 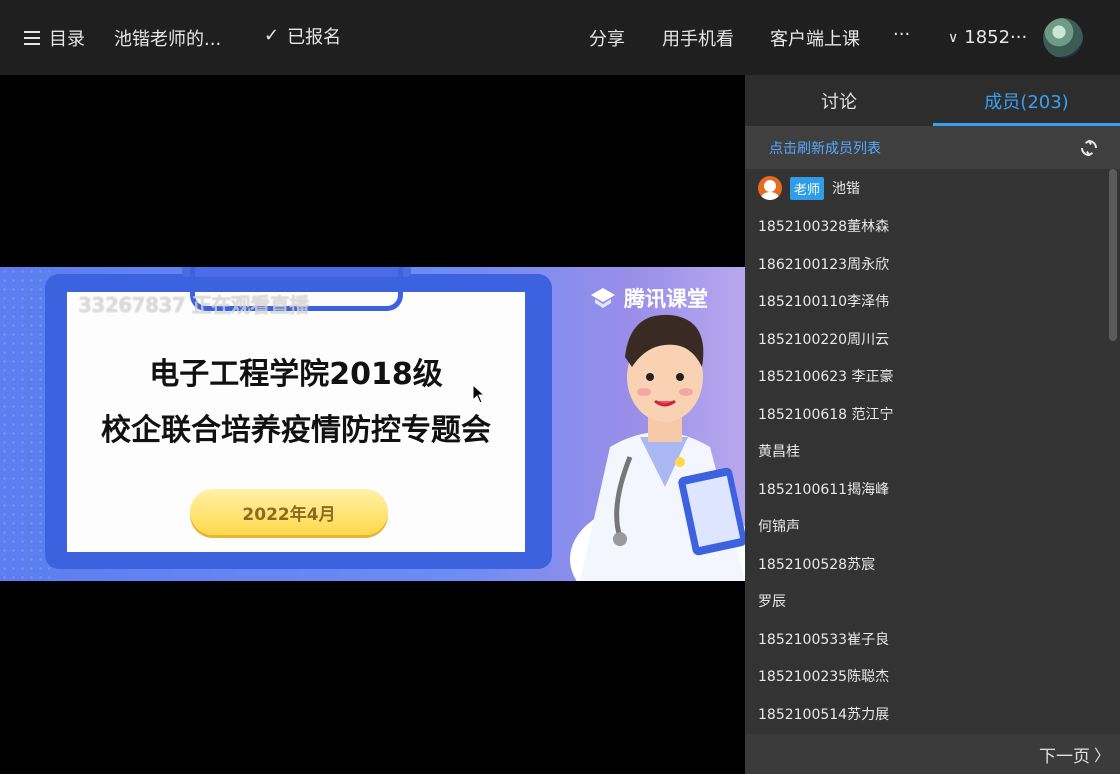 What do you see at coordinates (1113, 255) in the screenshot?
I see `scroll-thumb` at bounding box center [1113, 255].